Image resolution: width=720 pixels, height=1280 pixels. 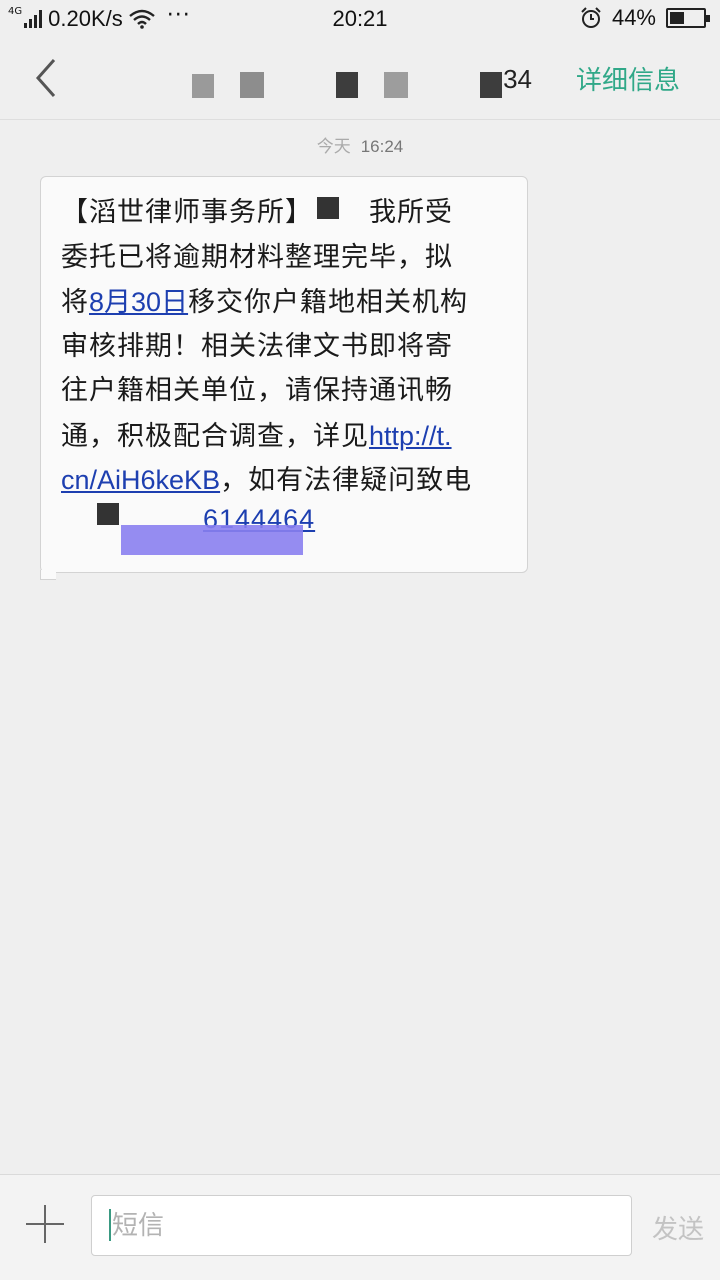 I want to click on contact-name: 34, so click(x=365, y=78).